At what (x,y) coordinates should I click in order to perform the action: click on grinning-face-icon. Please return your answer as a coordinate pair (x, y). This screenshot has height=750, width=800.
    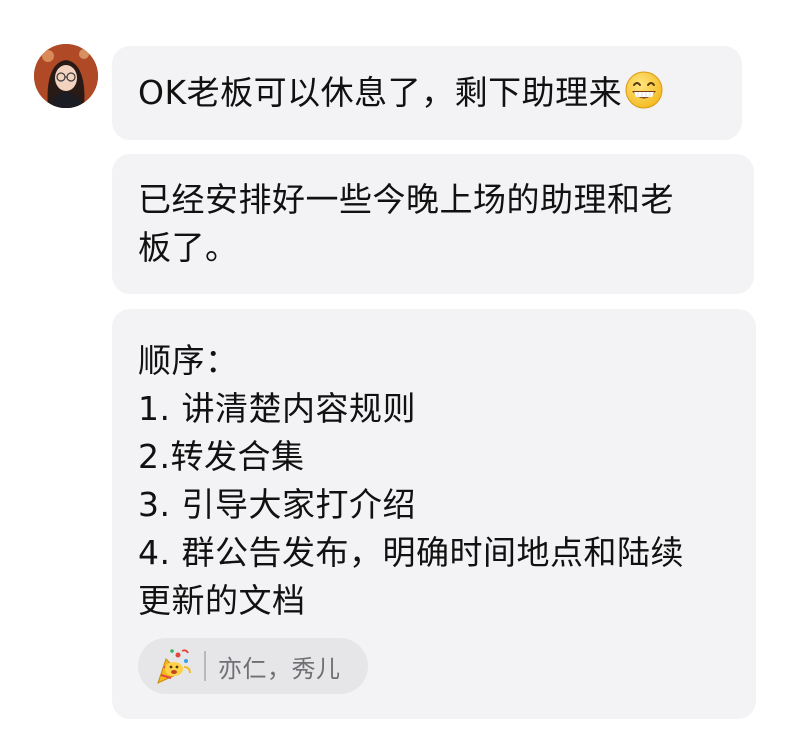
    Looking at the image, I should click on (644, 90).